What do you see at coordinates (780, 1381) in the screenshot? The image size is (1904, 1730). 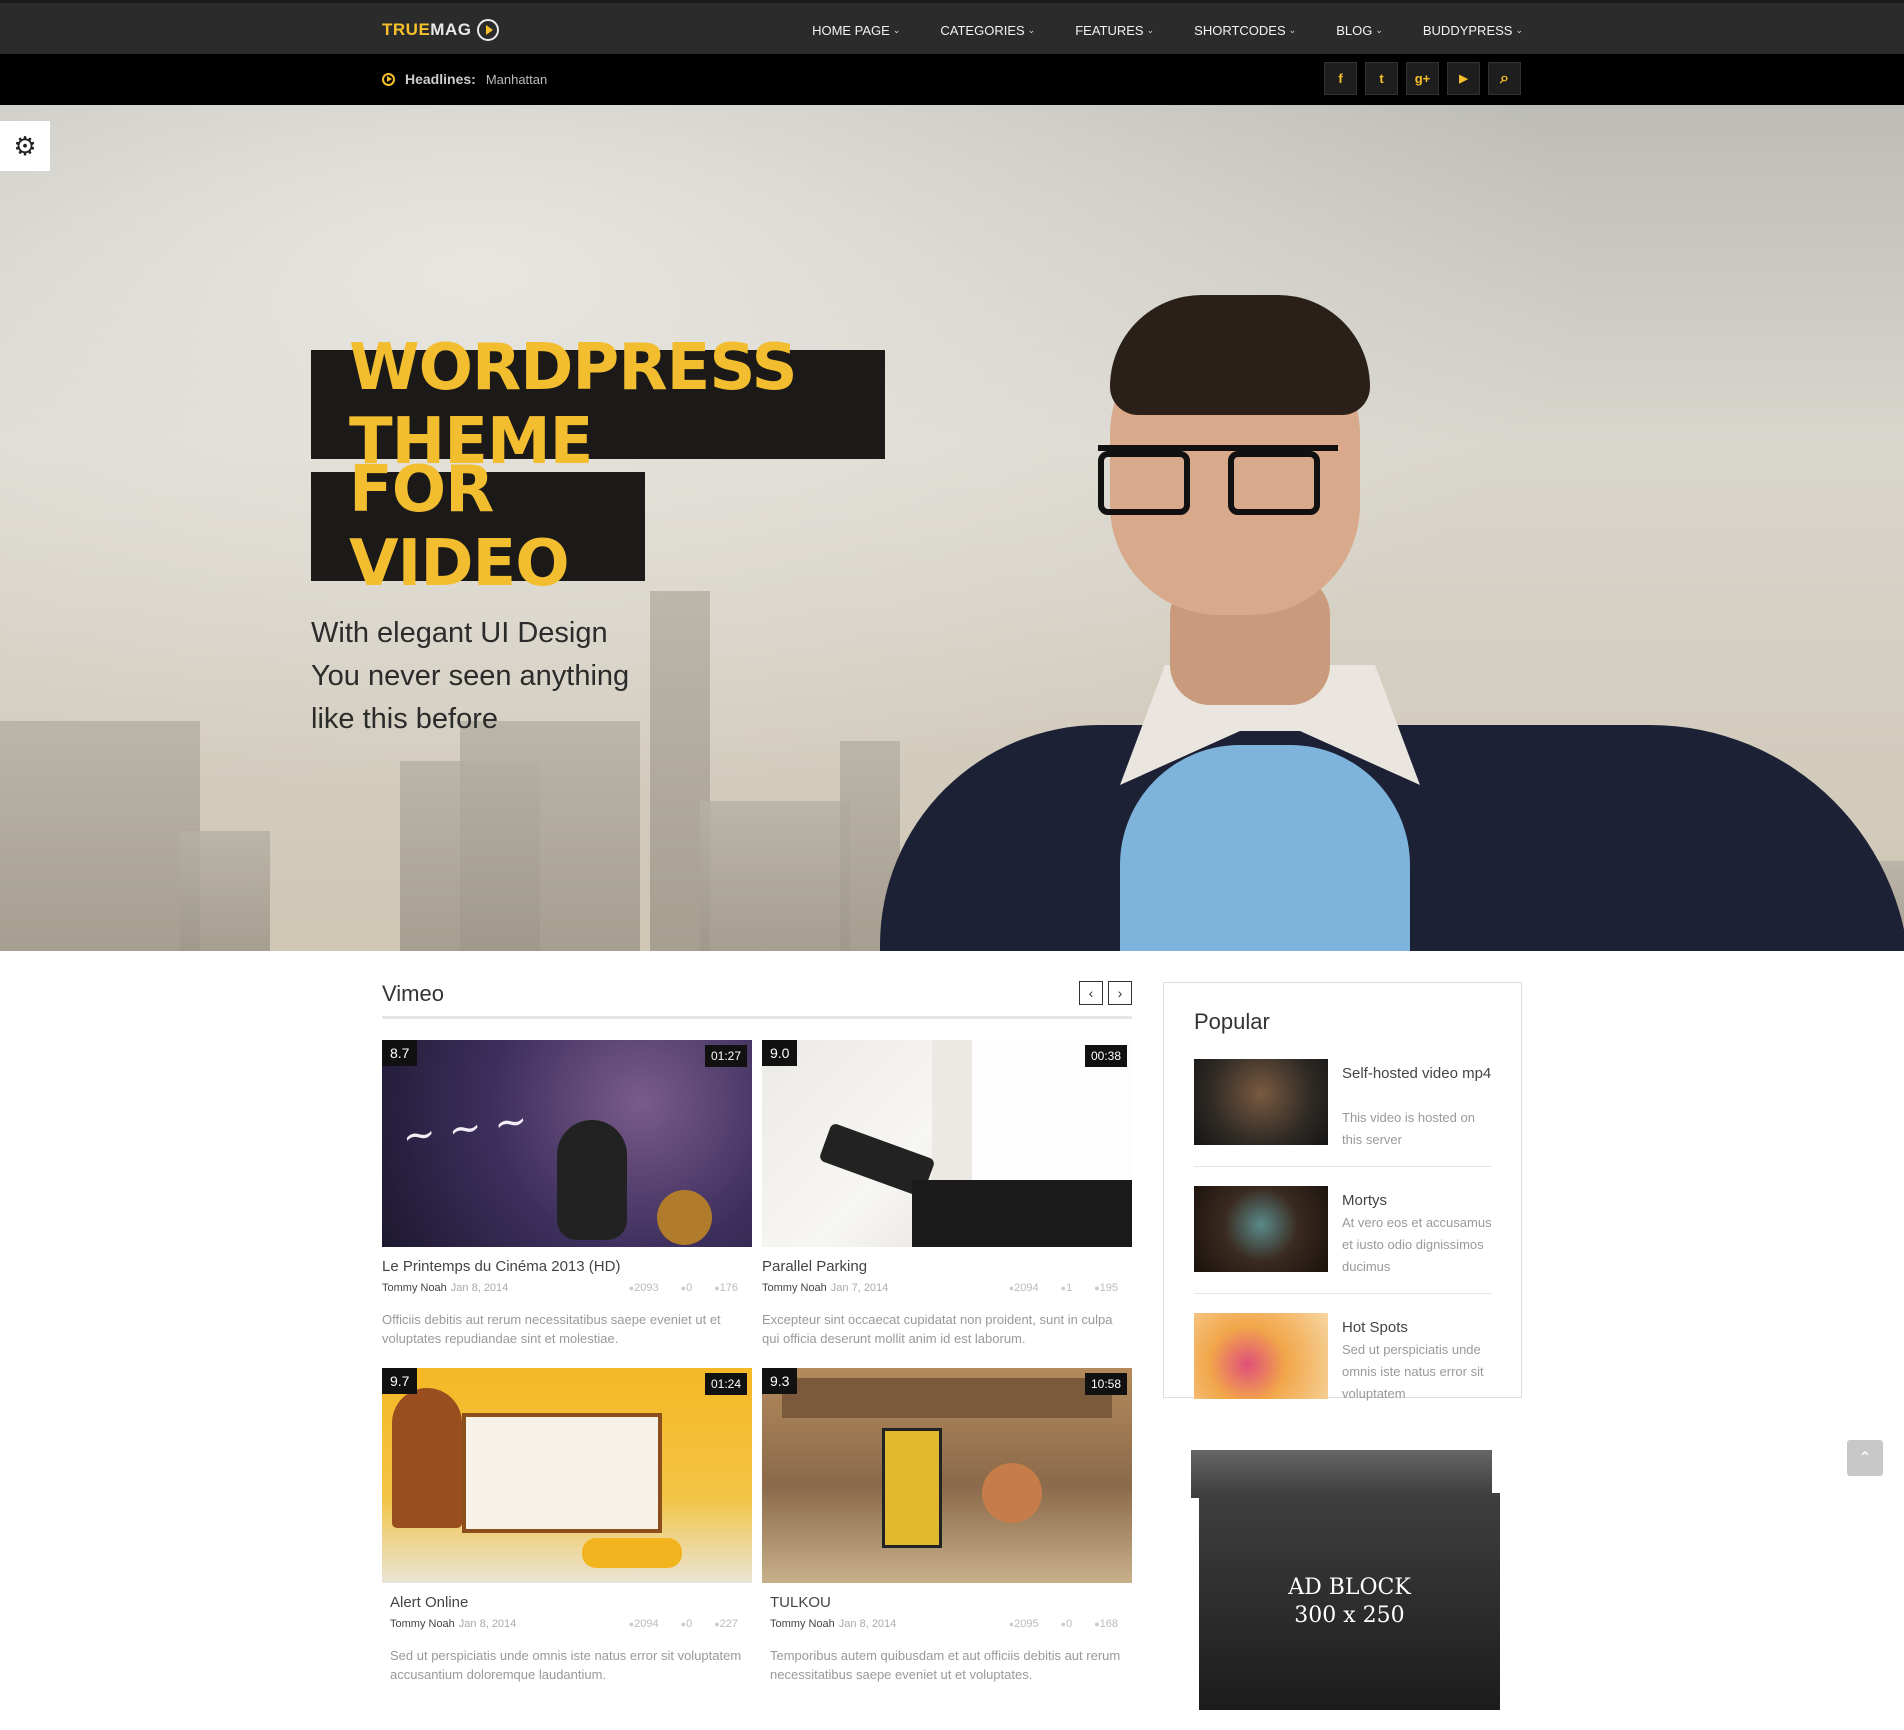 I see `rating-badge: 9.3` at bounding box center [780, 1381].